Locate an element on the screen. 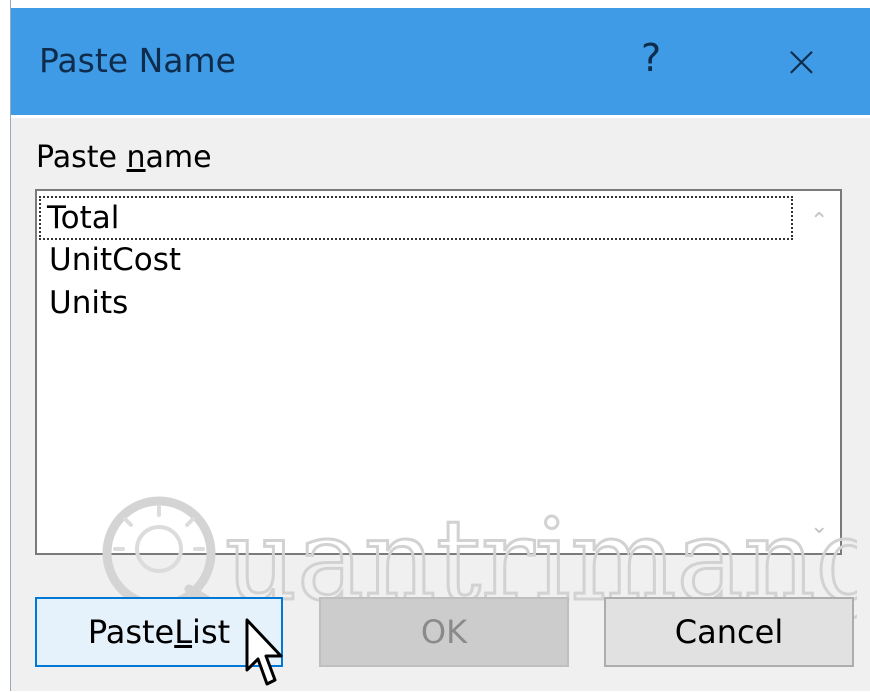 This screenshot has width=870, height=692. list-item-units: Units is located at coordinates (88, 303).